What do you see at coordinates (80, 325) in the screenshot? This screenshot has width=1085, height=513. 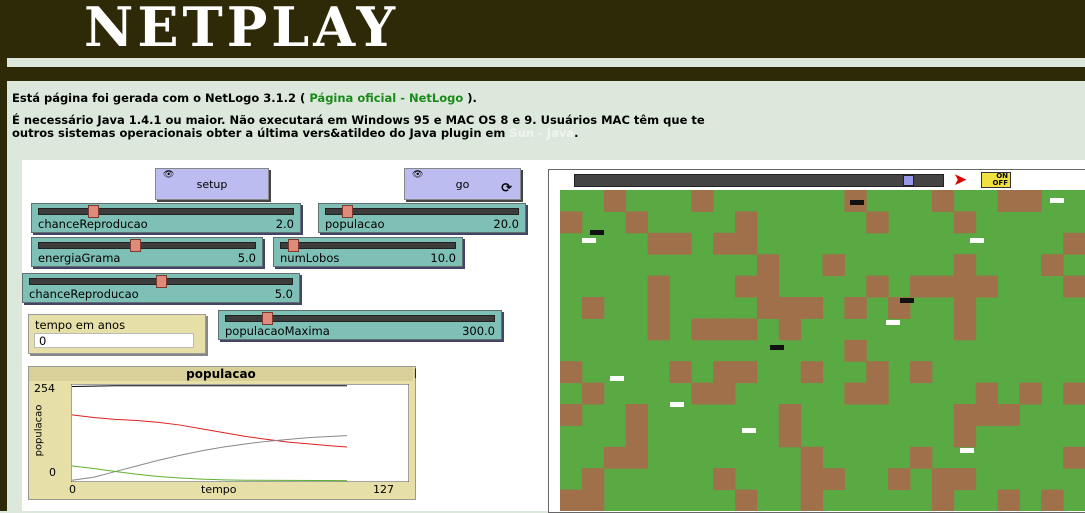 I see `monitor-label: tempo em anos` at bounding box center [80, 325].